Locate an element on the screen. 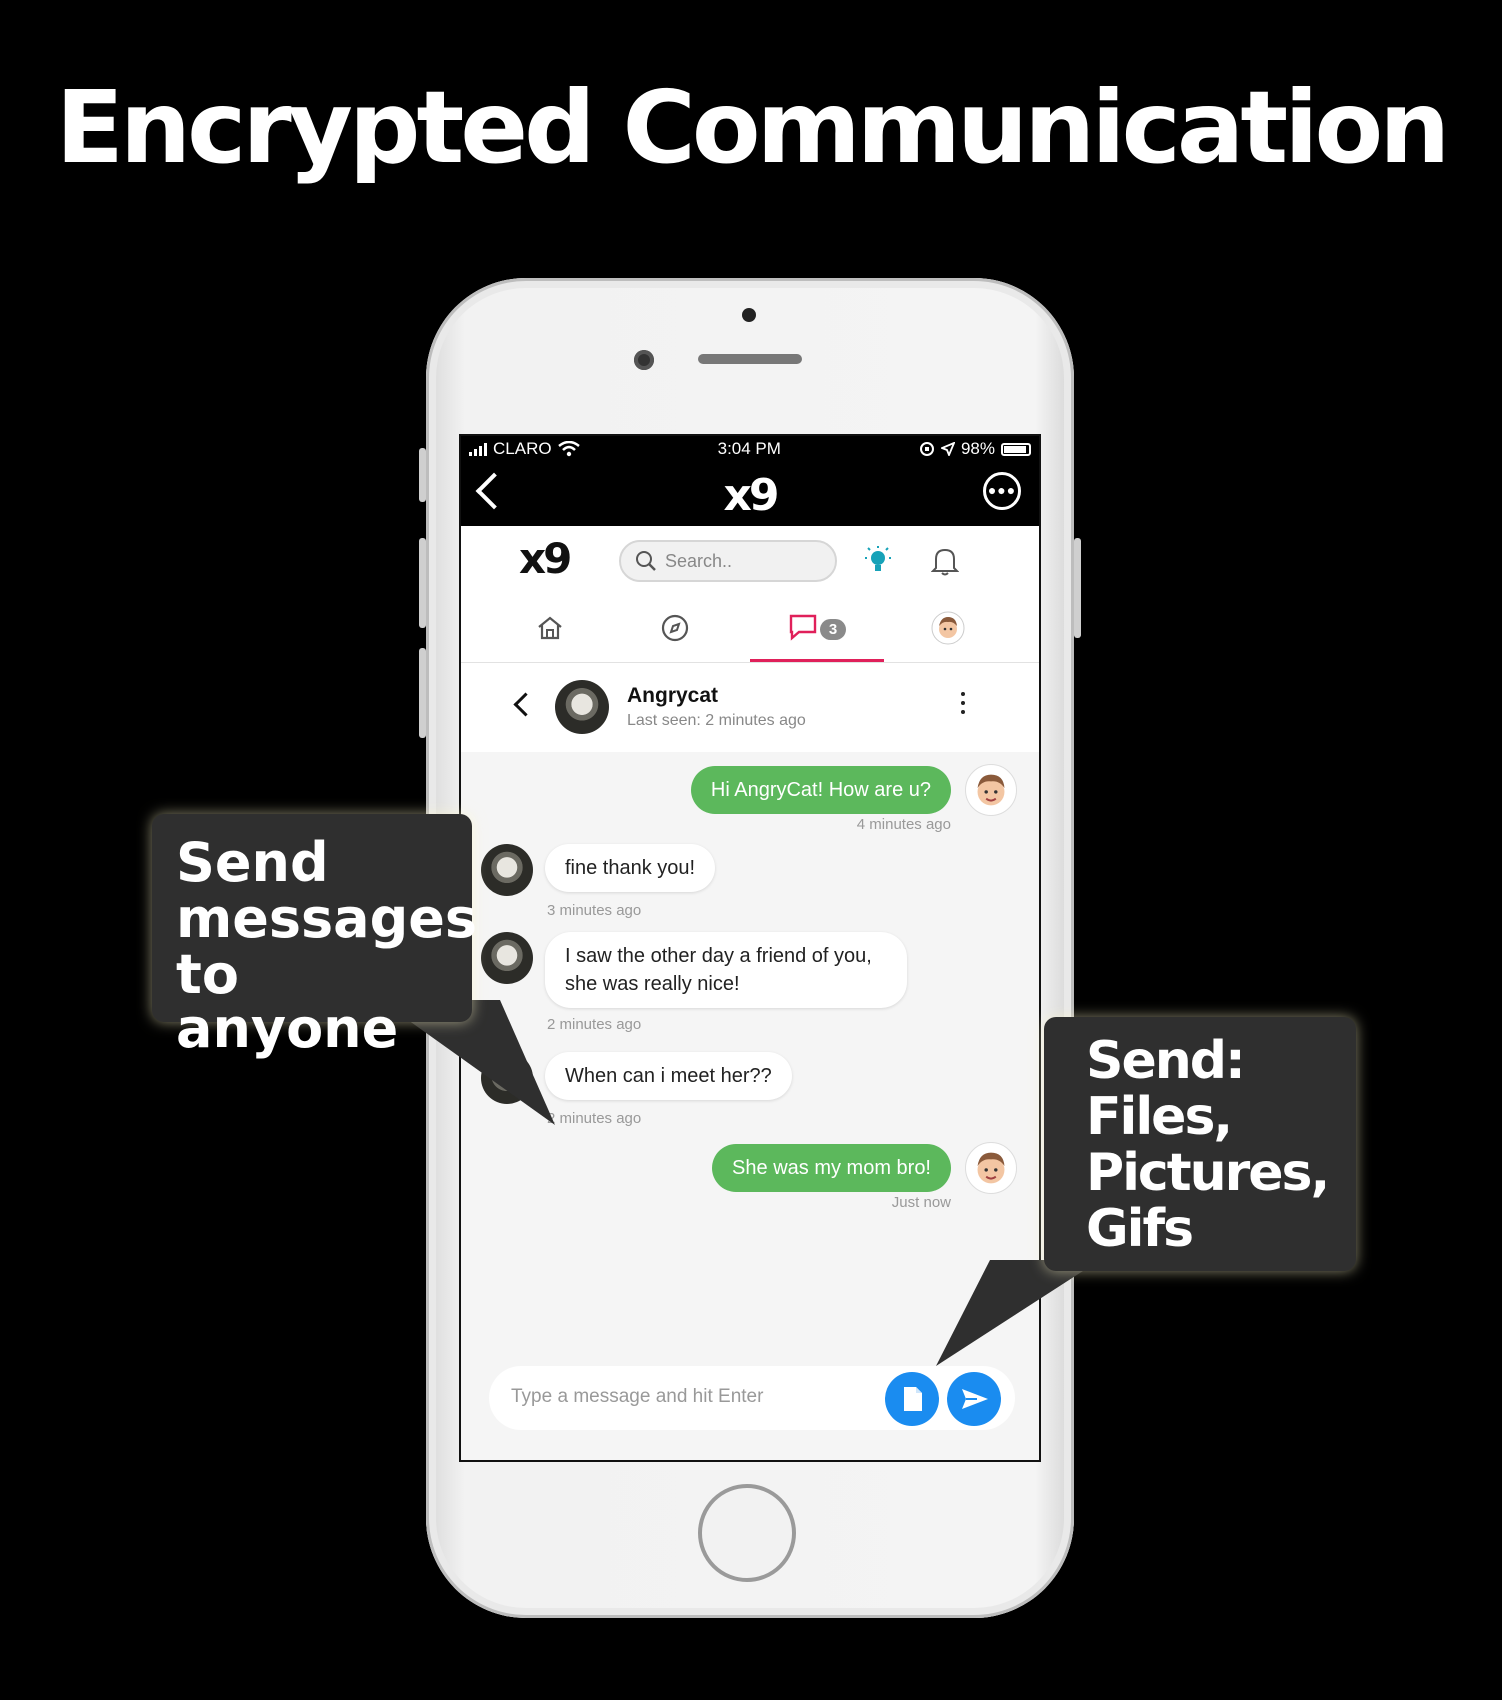 The image size is (1502, 1700). volume-up-button is located at coordinates (422, 583).